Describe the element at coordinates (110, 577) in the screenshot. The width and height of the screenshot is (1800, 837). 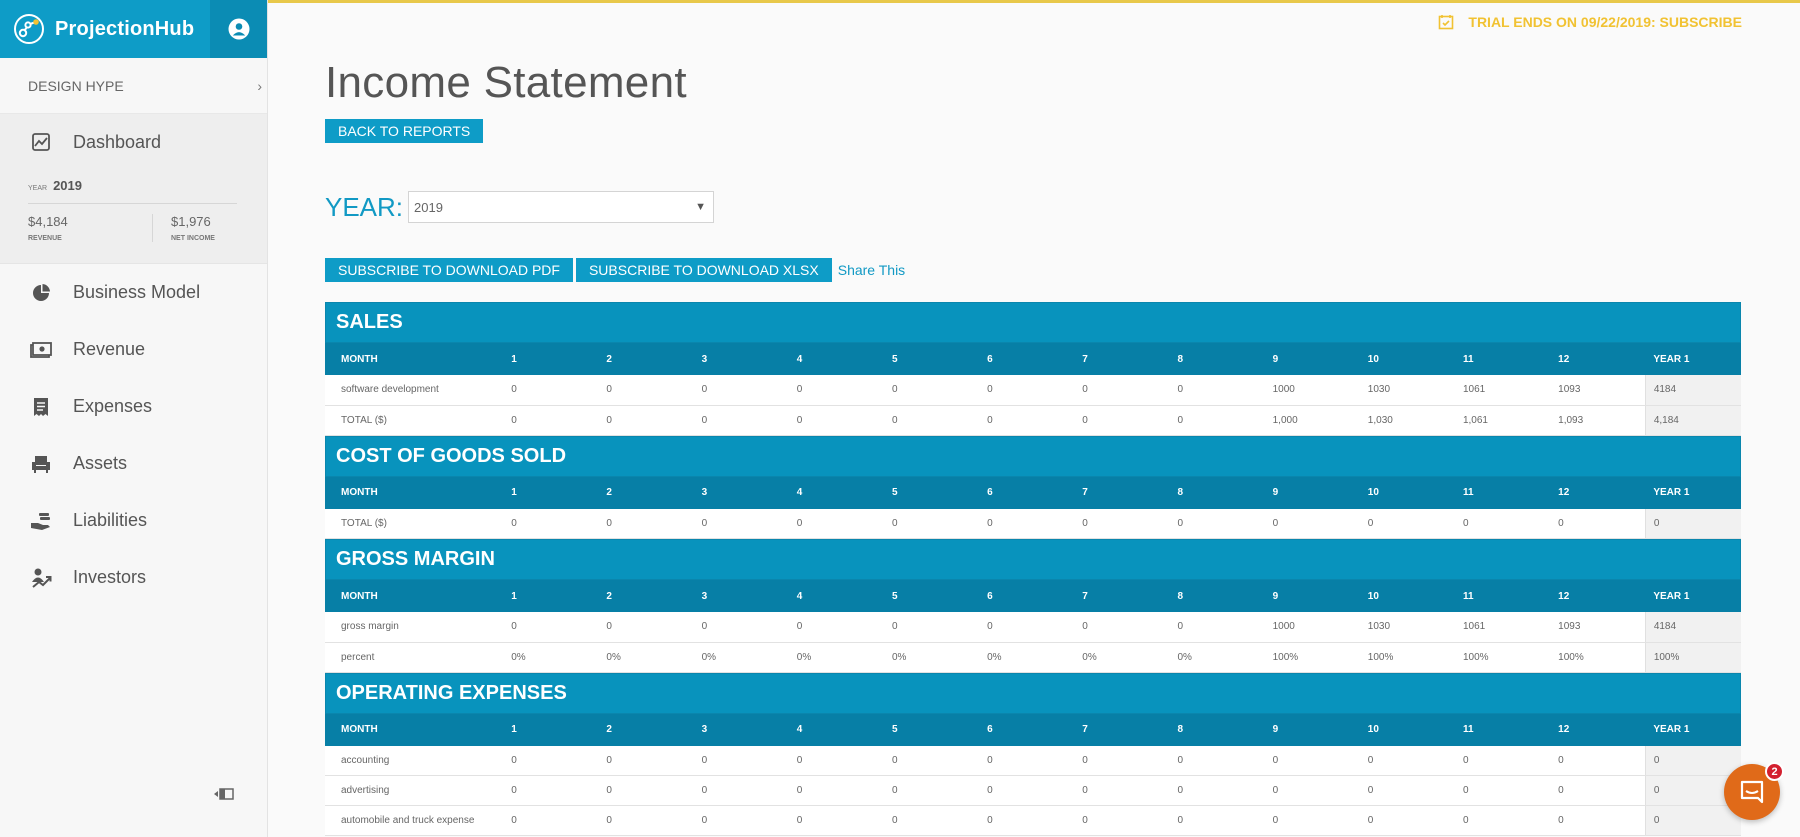
I see `sidebar-item-label: Investors` at that location.